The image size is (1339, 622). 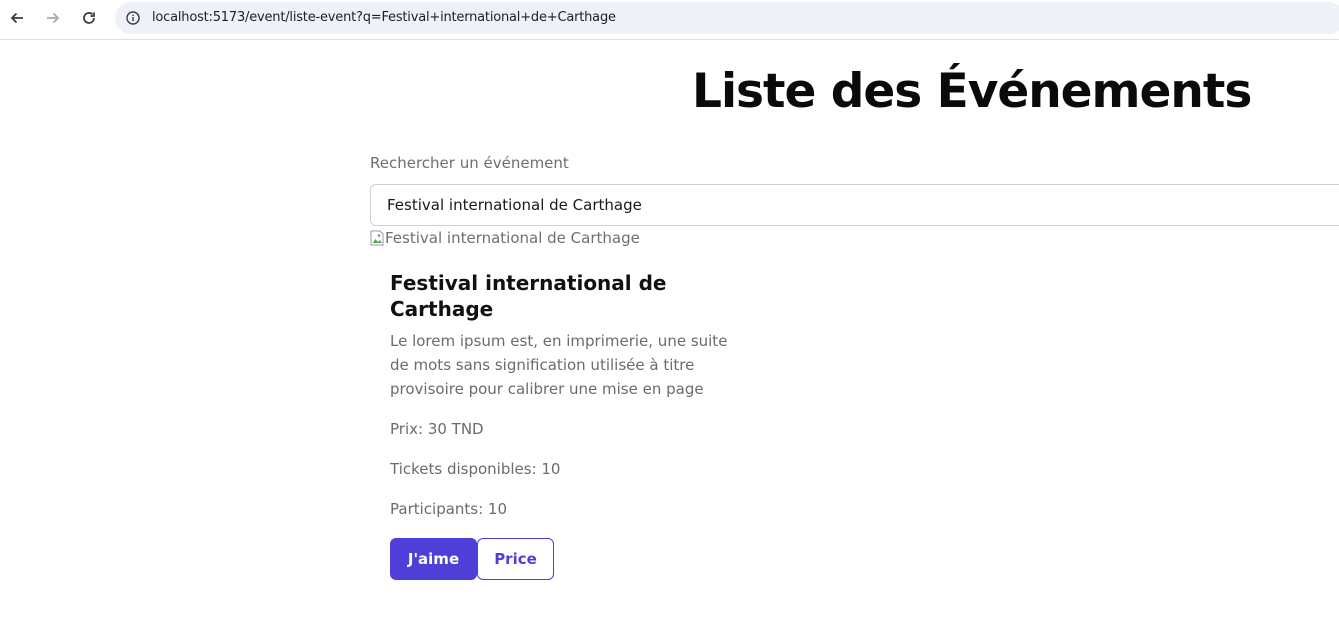 I want to click on price-button: Price, so click(x=515, y=559).